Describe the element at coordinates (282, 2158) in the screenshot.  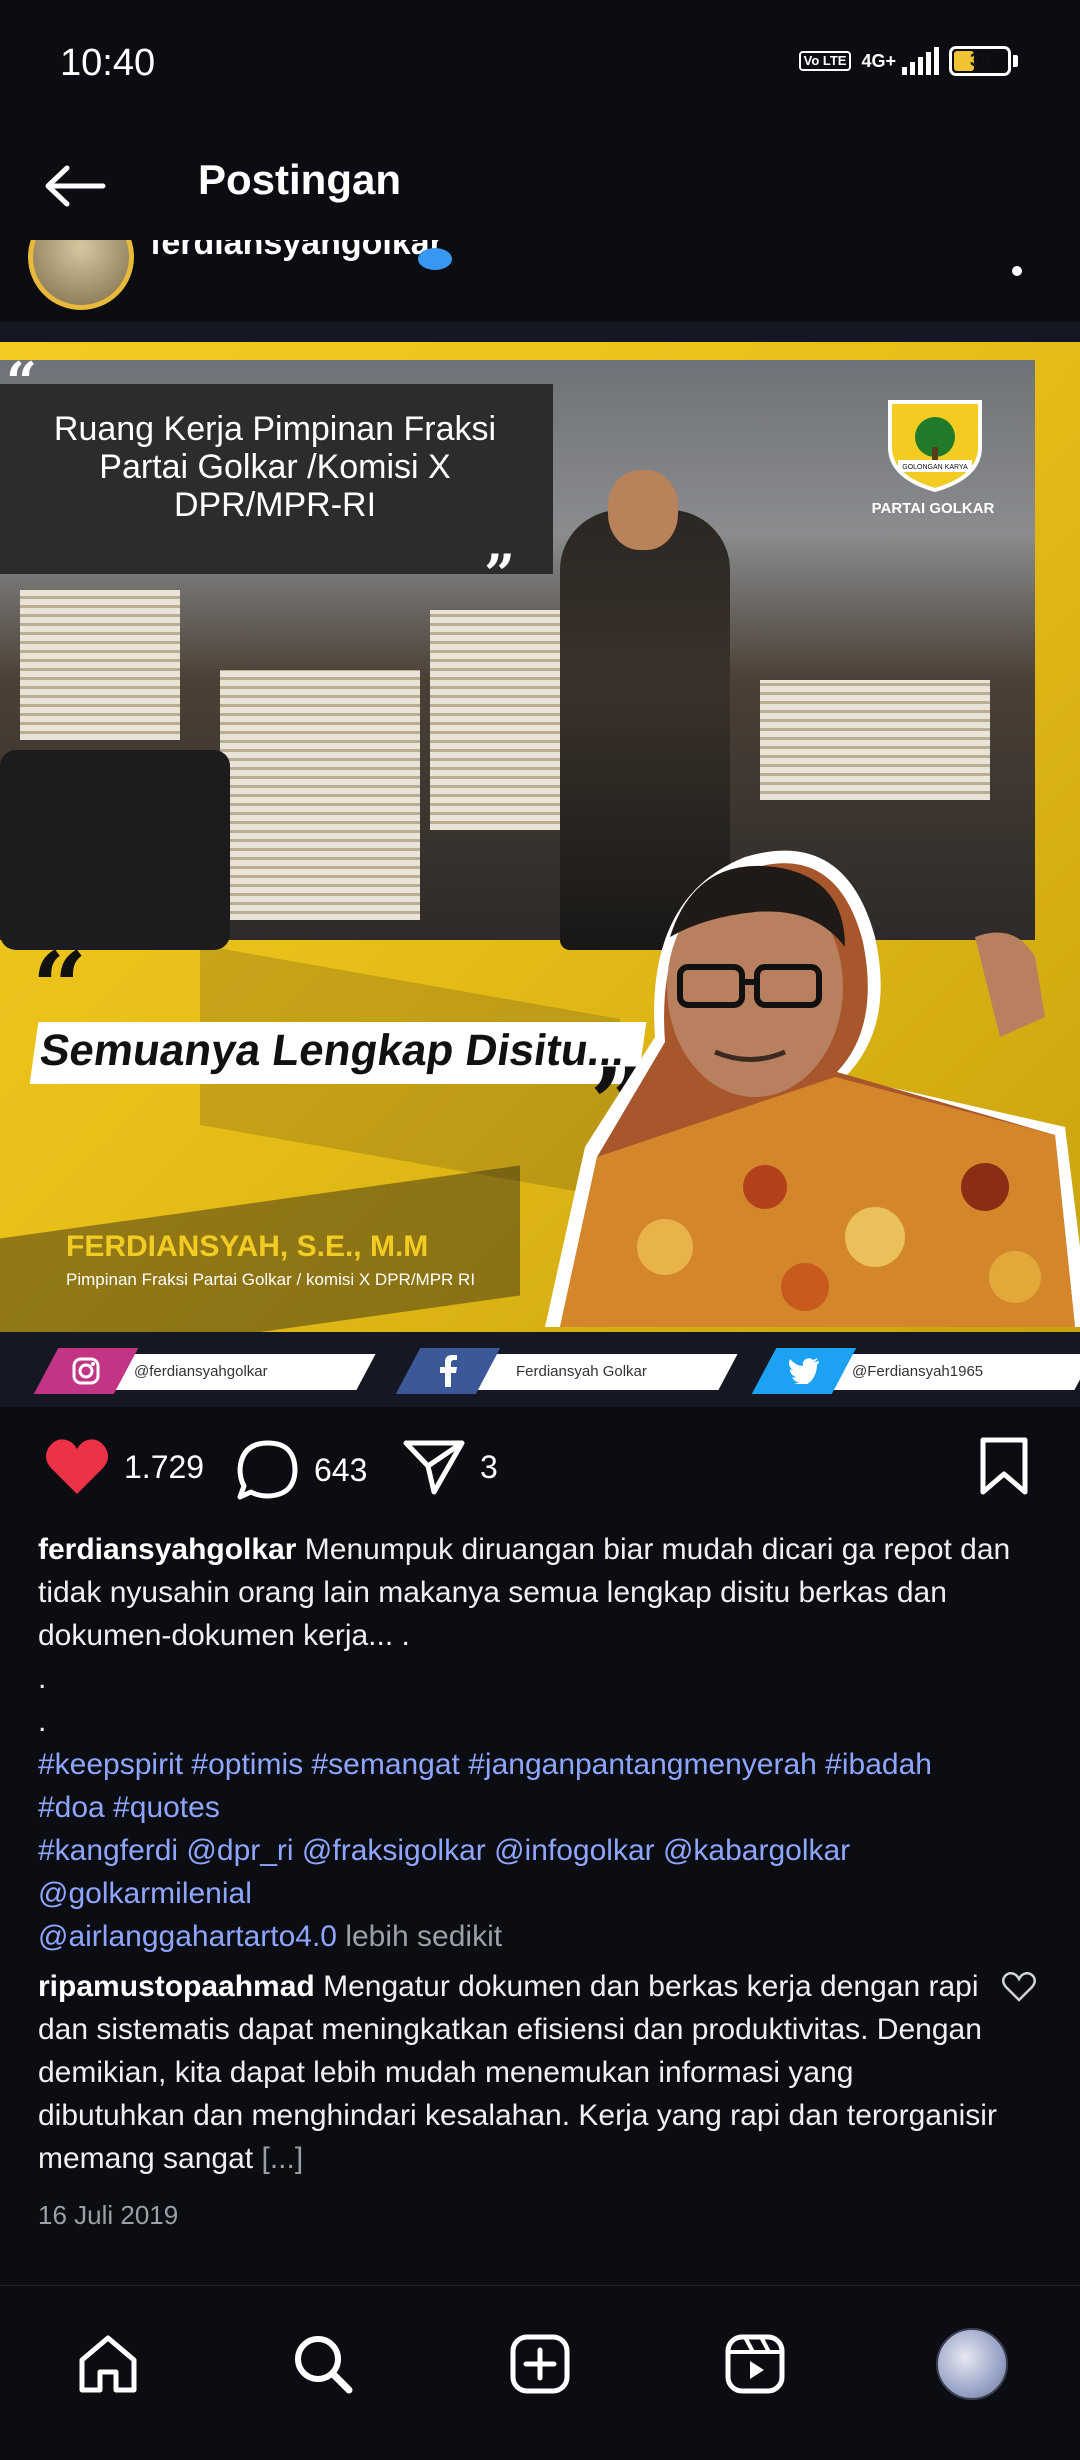
I see `comment-more-link: [...]` at that location.